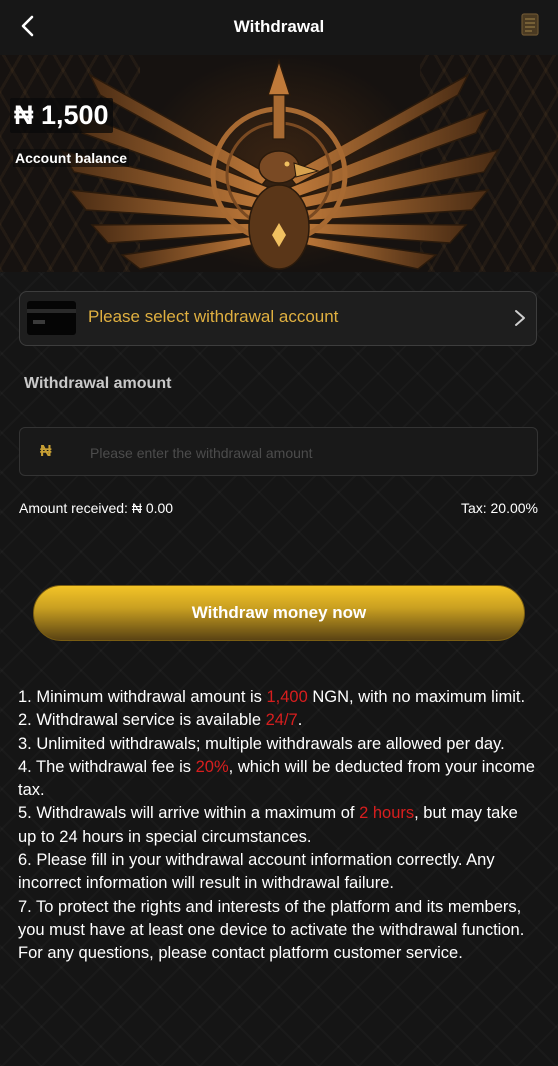 The height and width of the screenshot is (1066, 558). I want to click on rule-highlight: 24/7, so click(281, 720).